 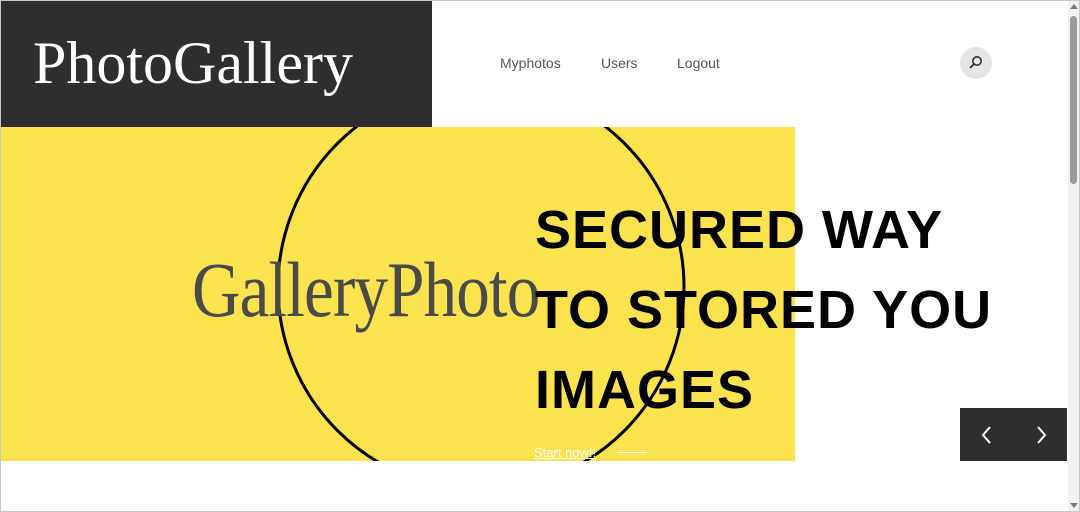 I want to click on slider-controls, so click(x=1013, y=434).